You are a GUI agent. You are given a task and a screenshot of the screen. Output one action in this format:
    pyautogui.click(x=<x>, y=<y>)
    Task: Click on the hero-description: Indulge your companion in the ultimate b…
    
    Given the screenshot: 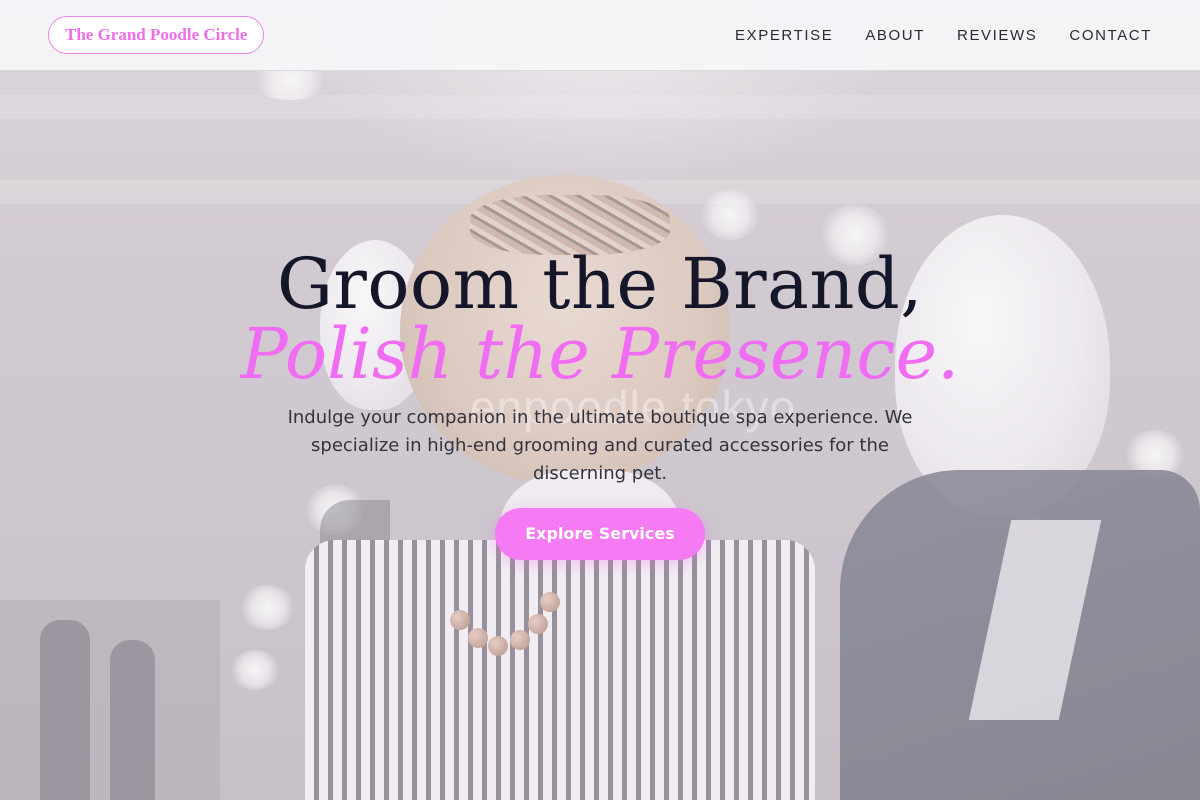 What is the action you would take?
    pyautogui.click(x=600, y=445)
    